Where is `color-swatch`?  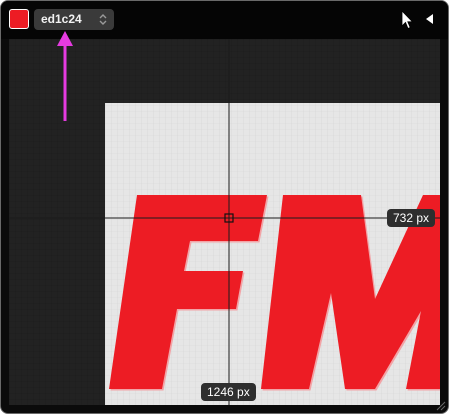 color-swatch is located at coordinates (19, 19).